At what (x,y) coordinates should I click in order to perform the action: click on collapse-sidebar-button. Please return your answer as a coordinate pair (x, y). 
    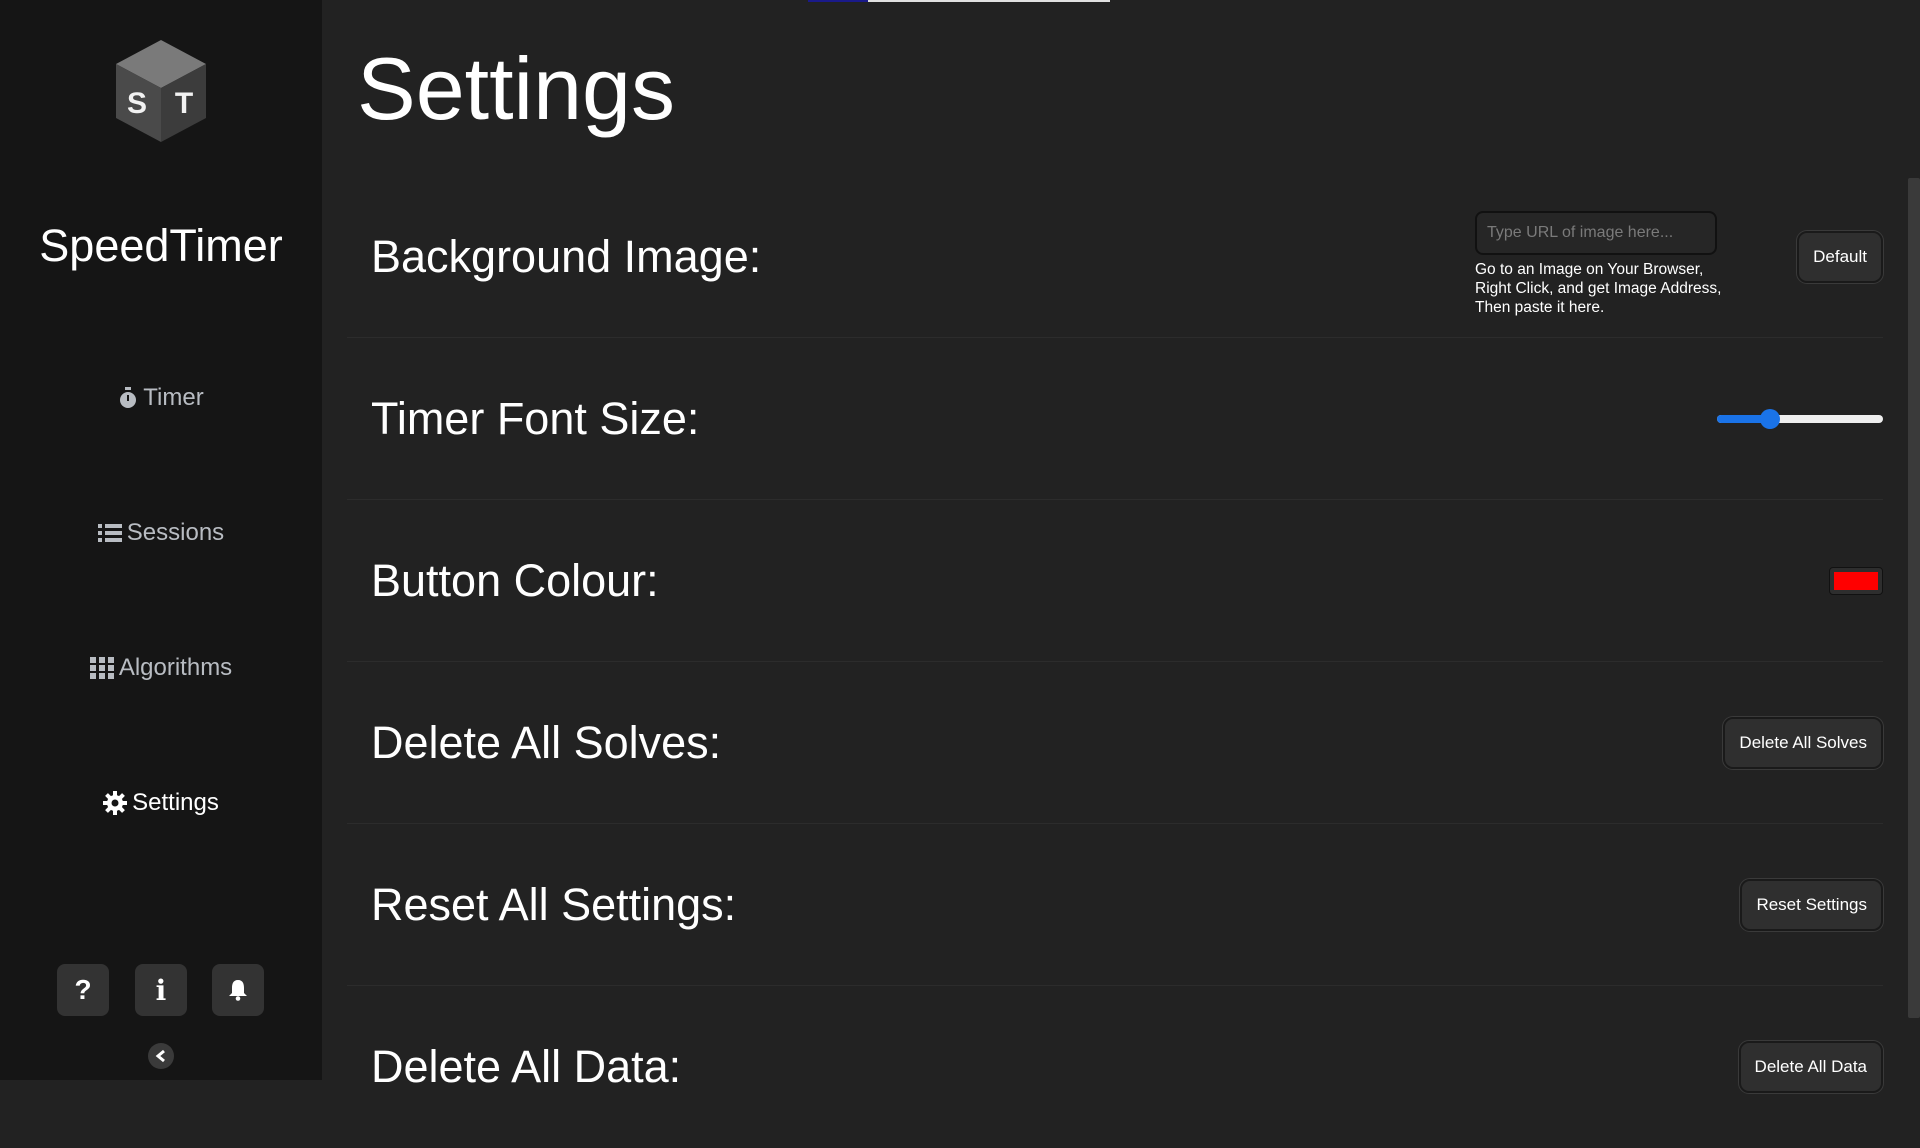
    Looking at the image, I should click on (161, 1056).